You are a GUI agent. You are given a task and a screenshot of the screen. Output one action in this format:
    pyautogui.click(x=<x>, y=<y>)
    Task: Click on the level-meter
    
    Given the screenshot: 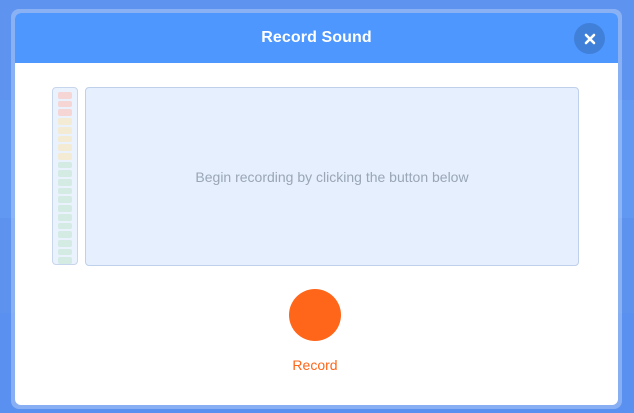 What is the action you would take?
    pyautogui.click(x=65, y=176)
    